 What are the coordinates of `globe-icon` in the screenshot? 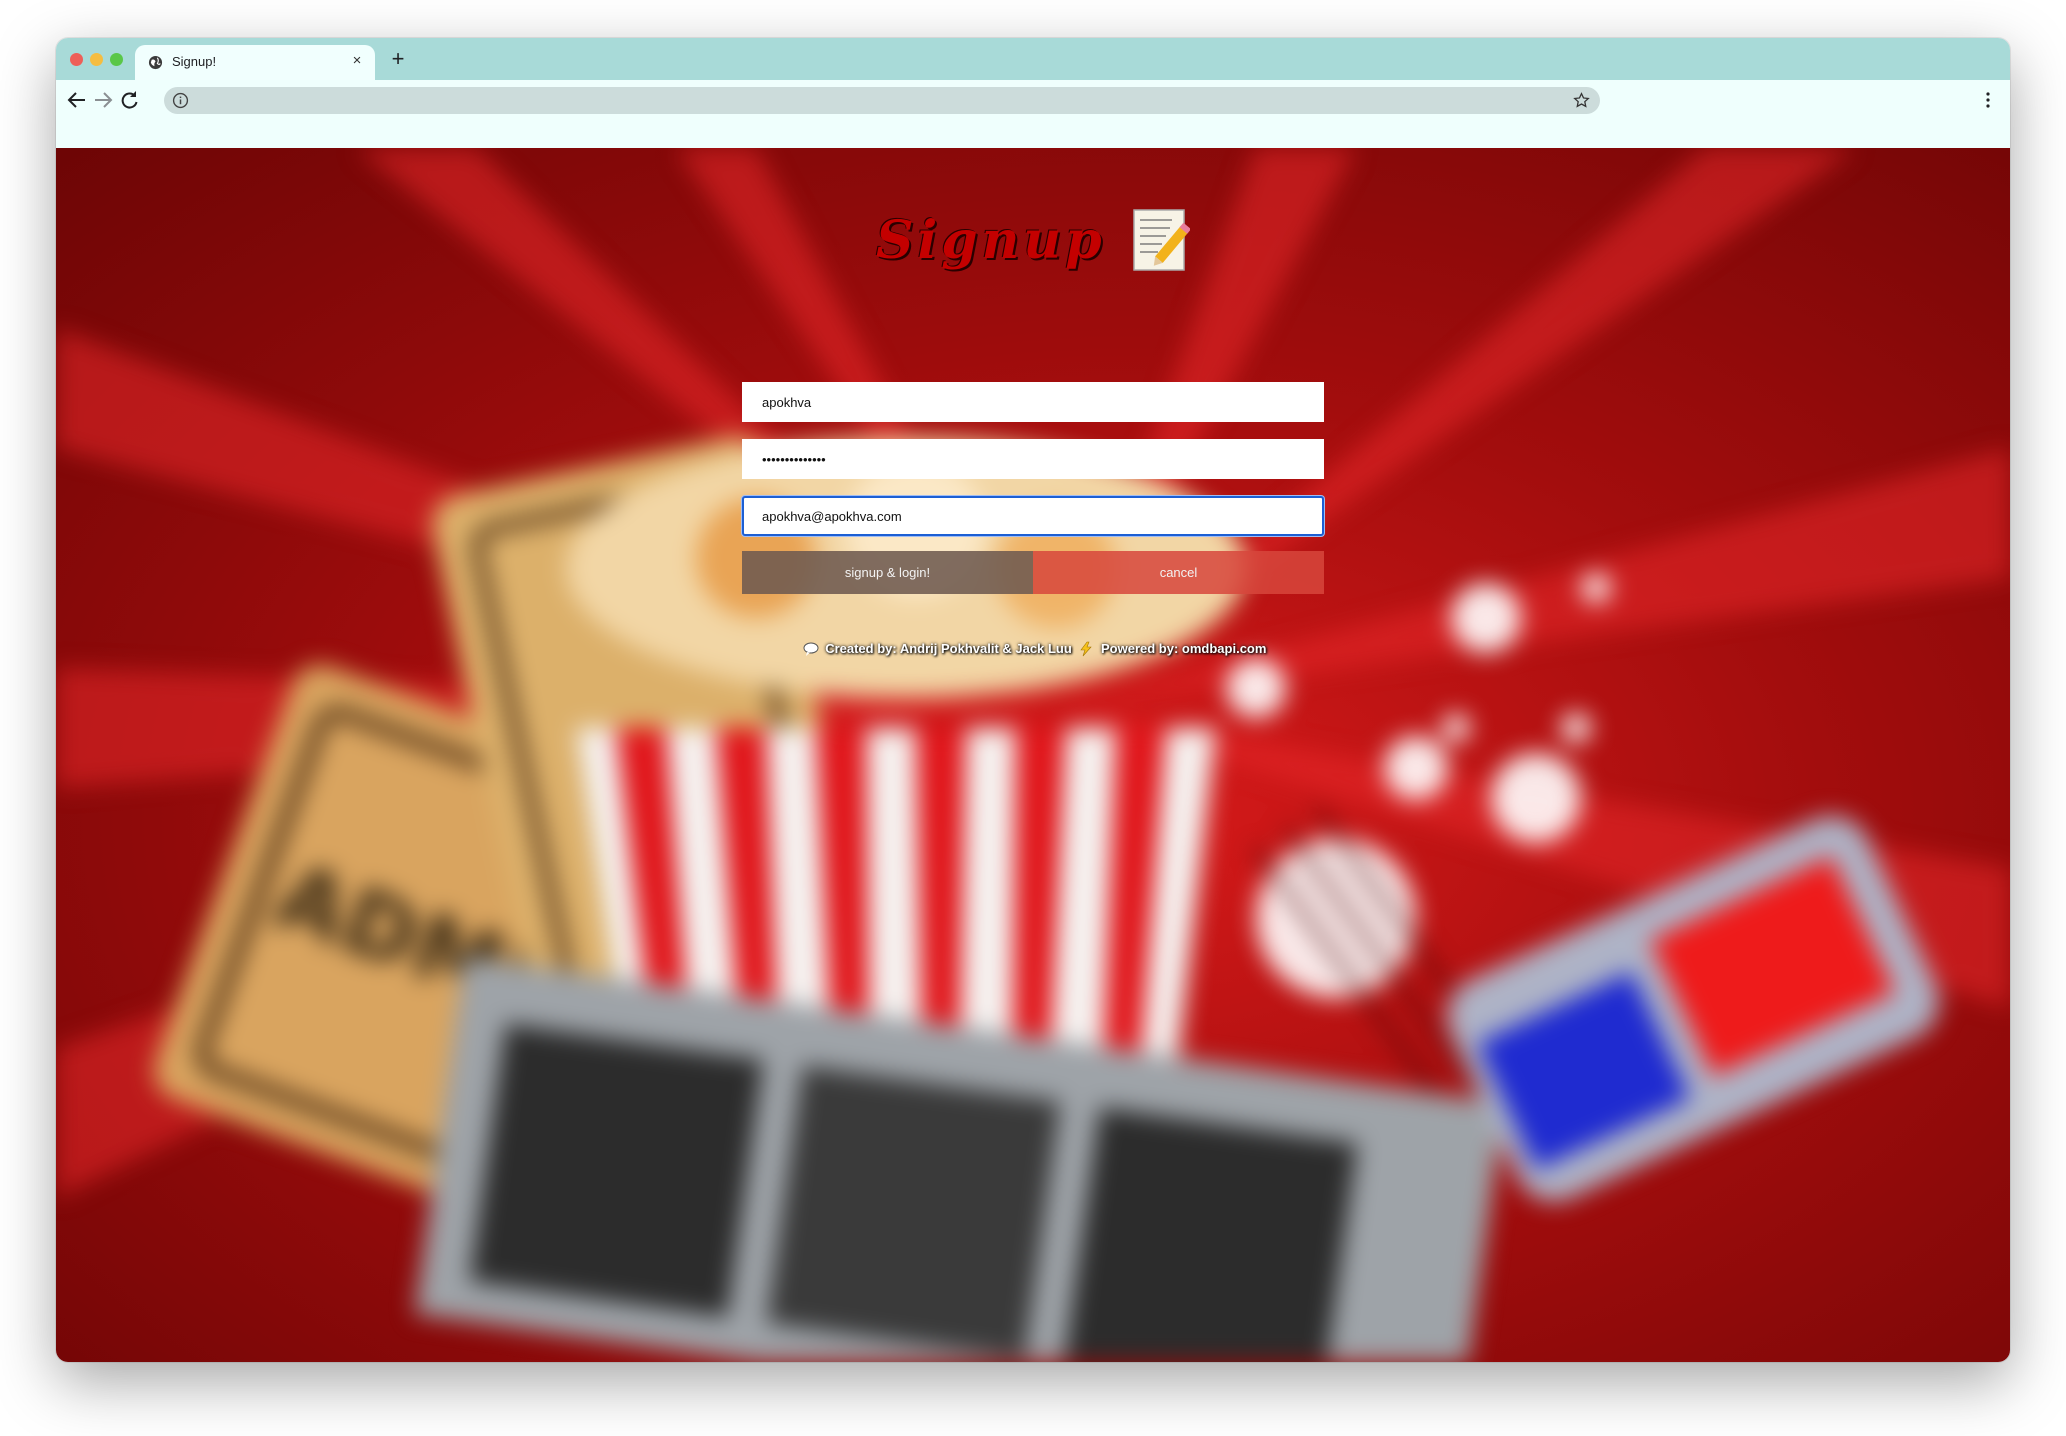 It's located at (155, 62).